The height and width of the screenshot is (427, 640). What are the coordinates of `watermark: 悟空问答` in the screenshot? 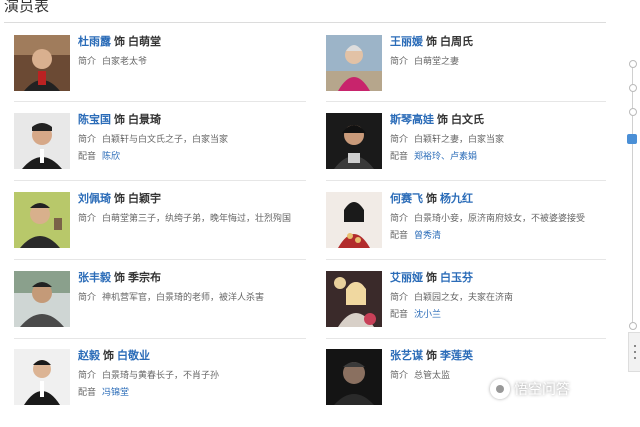 It's located at (530, 389).